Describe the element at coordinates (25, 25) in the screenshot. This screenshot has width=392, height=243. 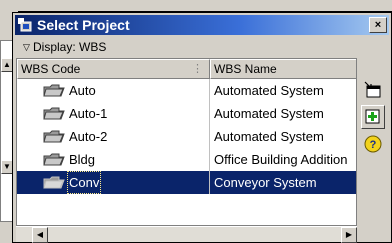
I see `project-window-icon` at that location.